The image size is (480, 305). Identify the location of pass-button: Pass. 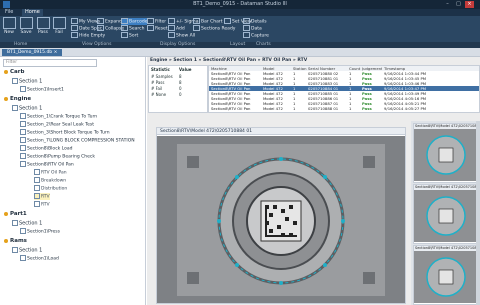
(43, 26).